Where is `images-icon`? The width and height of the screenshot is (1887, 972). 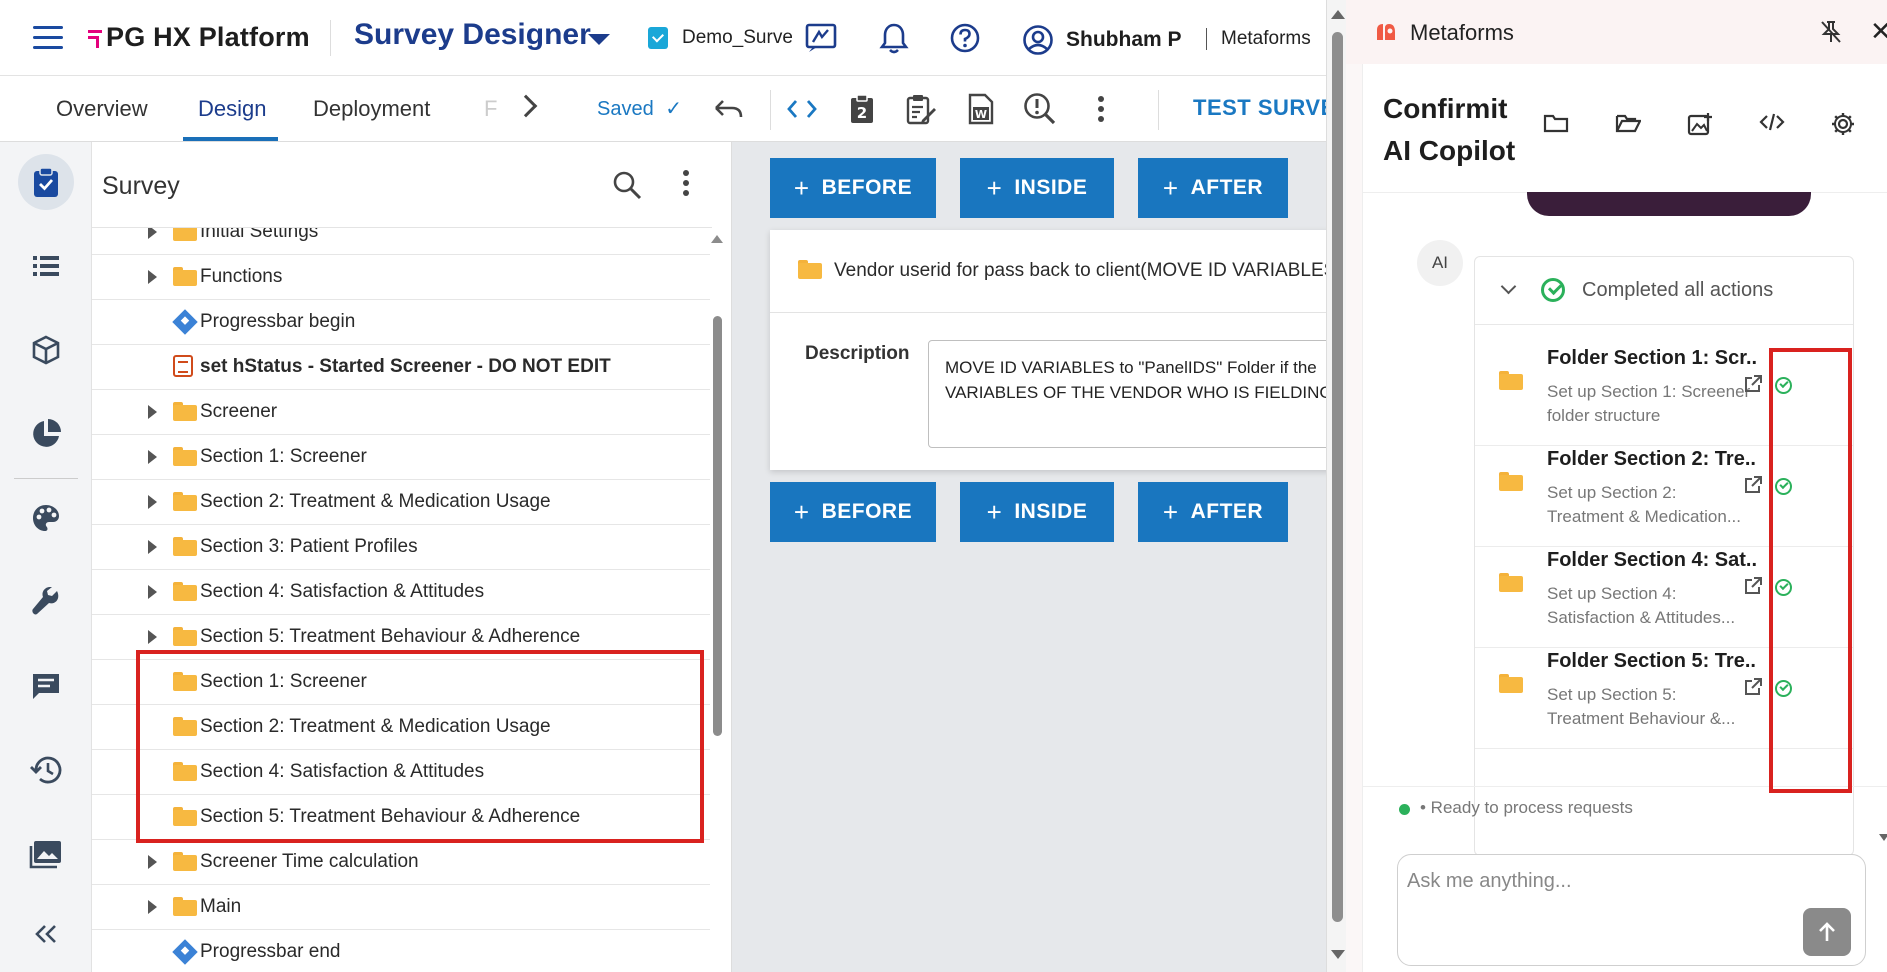
images-icon is located at coordinates (46, 854).